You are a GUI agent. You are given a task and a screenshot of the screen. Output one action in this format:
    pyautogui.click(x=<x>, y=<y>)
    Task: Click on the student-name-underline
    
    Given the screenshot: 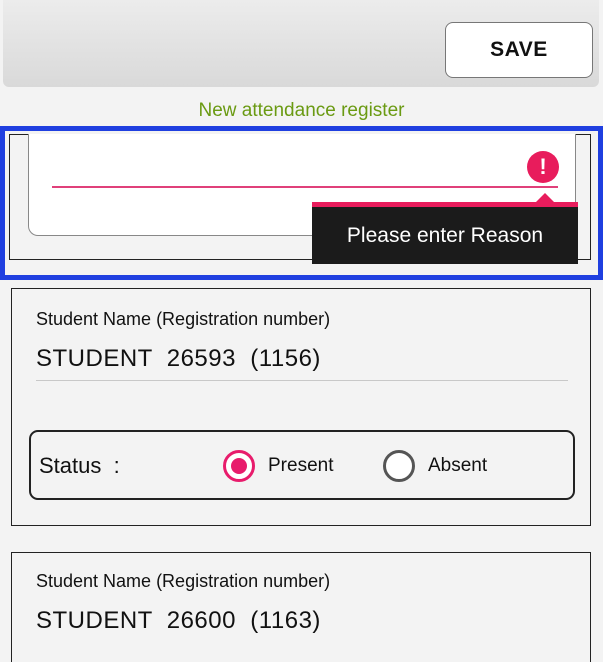 What is the action you would take?
    pyautogui.click(x=302, y=380)
    